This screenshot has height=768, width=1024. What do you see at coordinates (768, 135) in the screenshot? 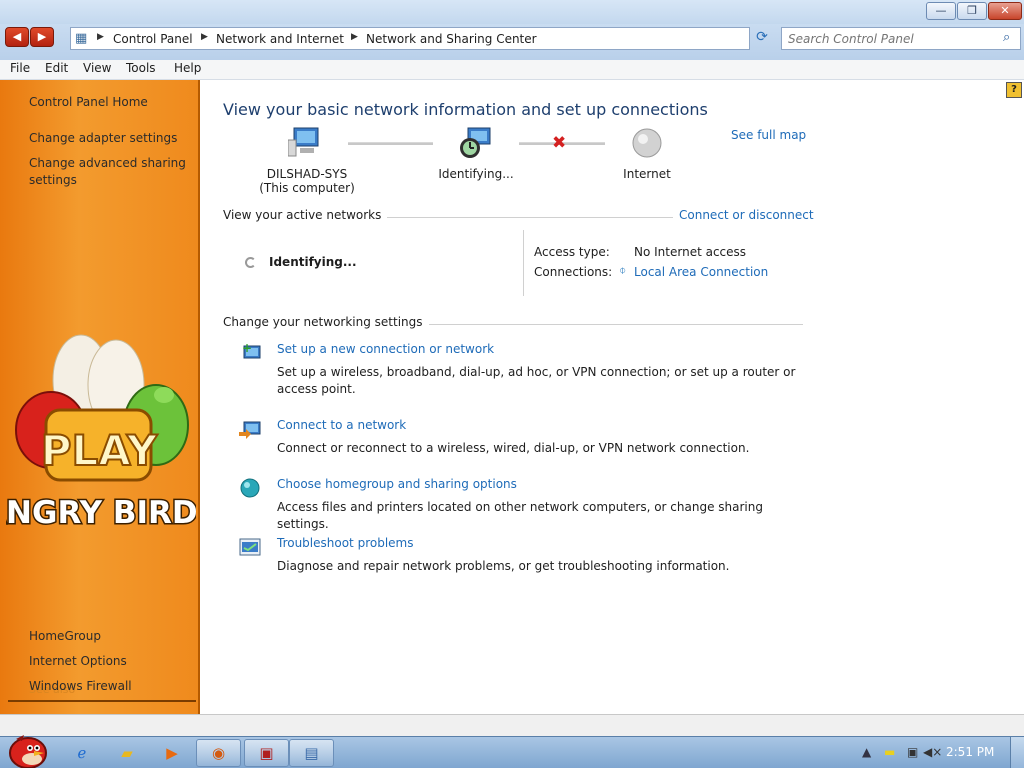
I see `see-full-map-link: See full map` at bounding box center [768, 135].